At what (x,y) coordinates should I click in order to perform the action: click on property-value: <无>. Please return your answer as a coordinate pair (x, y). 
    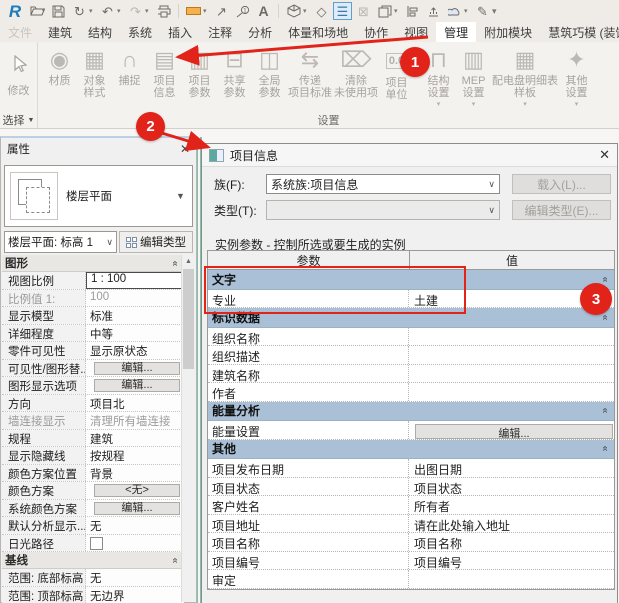
    Looking at the image, I should click on (135, 490).